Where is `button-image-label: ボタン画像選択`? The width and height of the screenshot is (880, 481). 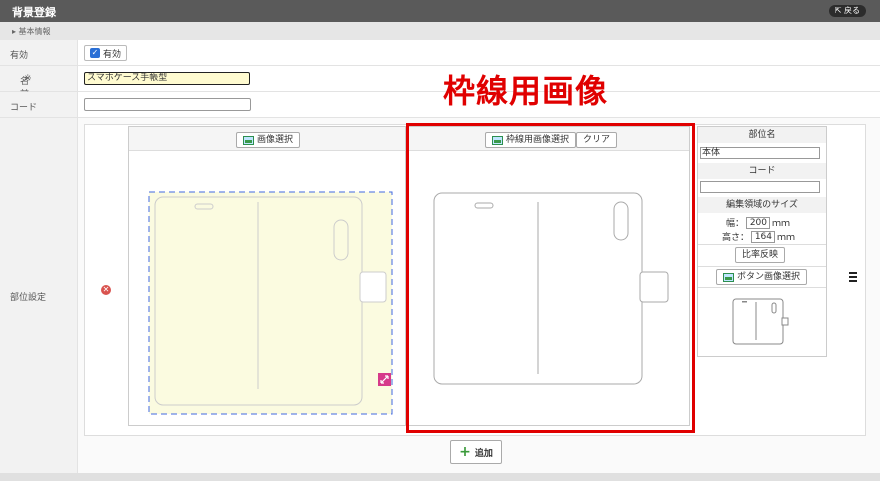 button-image-label: ボタン画像選択 is located at coordinates (769, 277).